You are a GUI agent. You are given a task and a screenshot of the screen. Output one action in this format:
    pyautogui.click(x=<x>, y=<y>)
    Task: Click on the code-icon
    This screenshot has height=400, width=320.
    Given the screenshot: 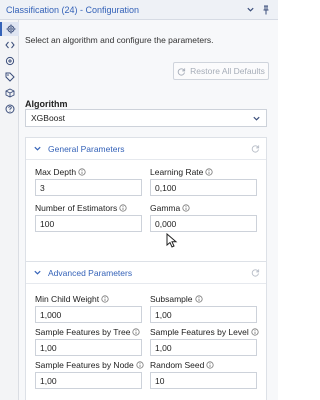 What is the action you would take?
    pyautogui.click(x=9, y=45)
    